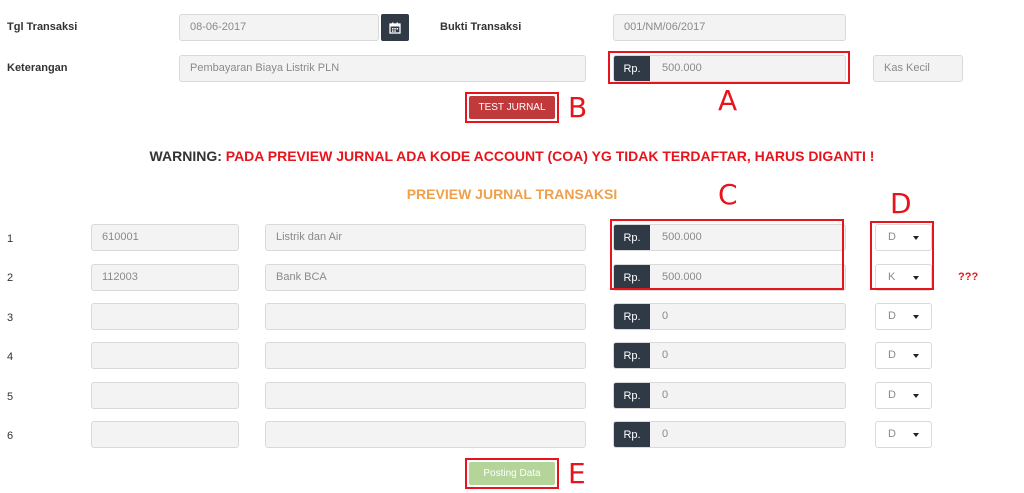  Describe the element at coordinates (10, 318) in the screenshot. I see `row-number: 3` at that location.